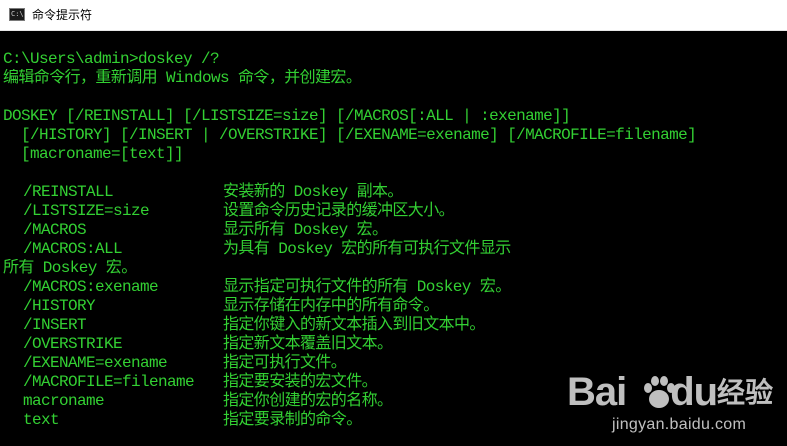  Describe the element at coordinates (68, 192) in the screenshot. I see `option-key: /REINSTALL` at that location.